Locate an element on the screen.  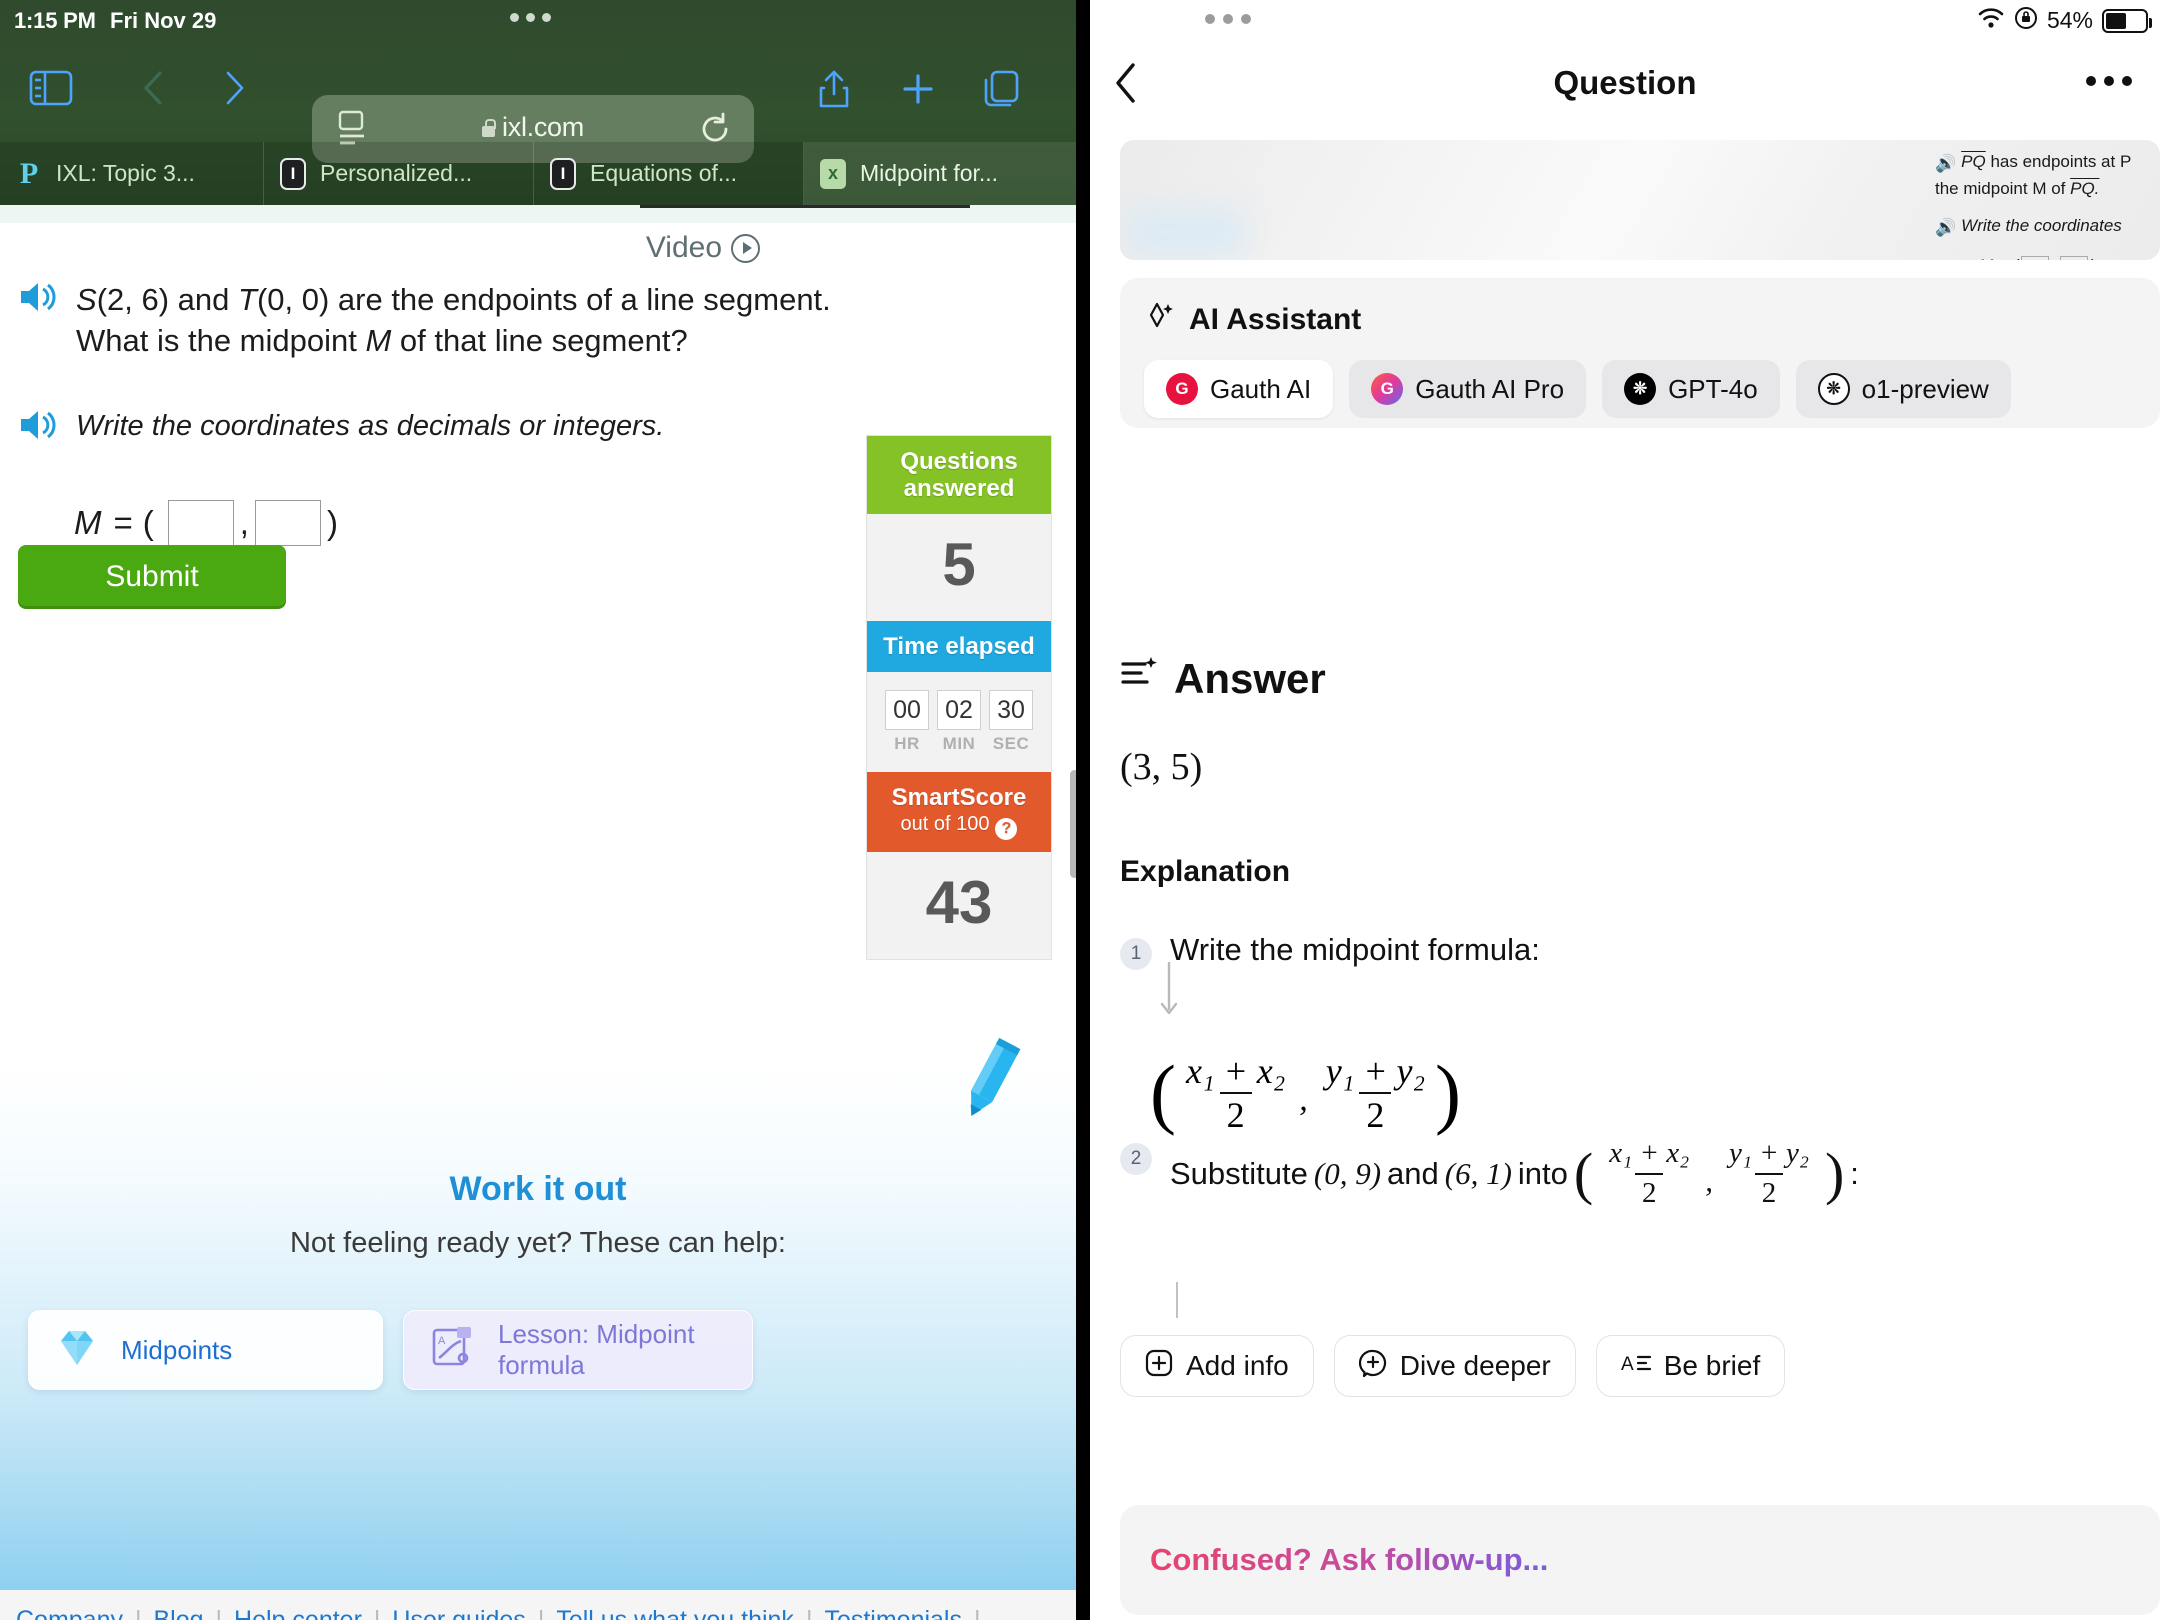
y-numerator: y₁ + y₂ is located at coordinates (1768, 1153).